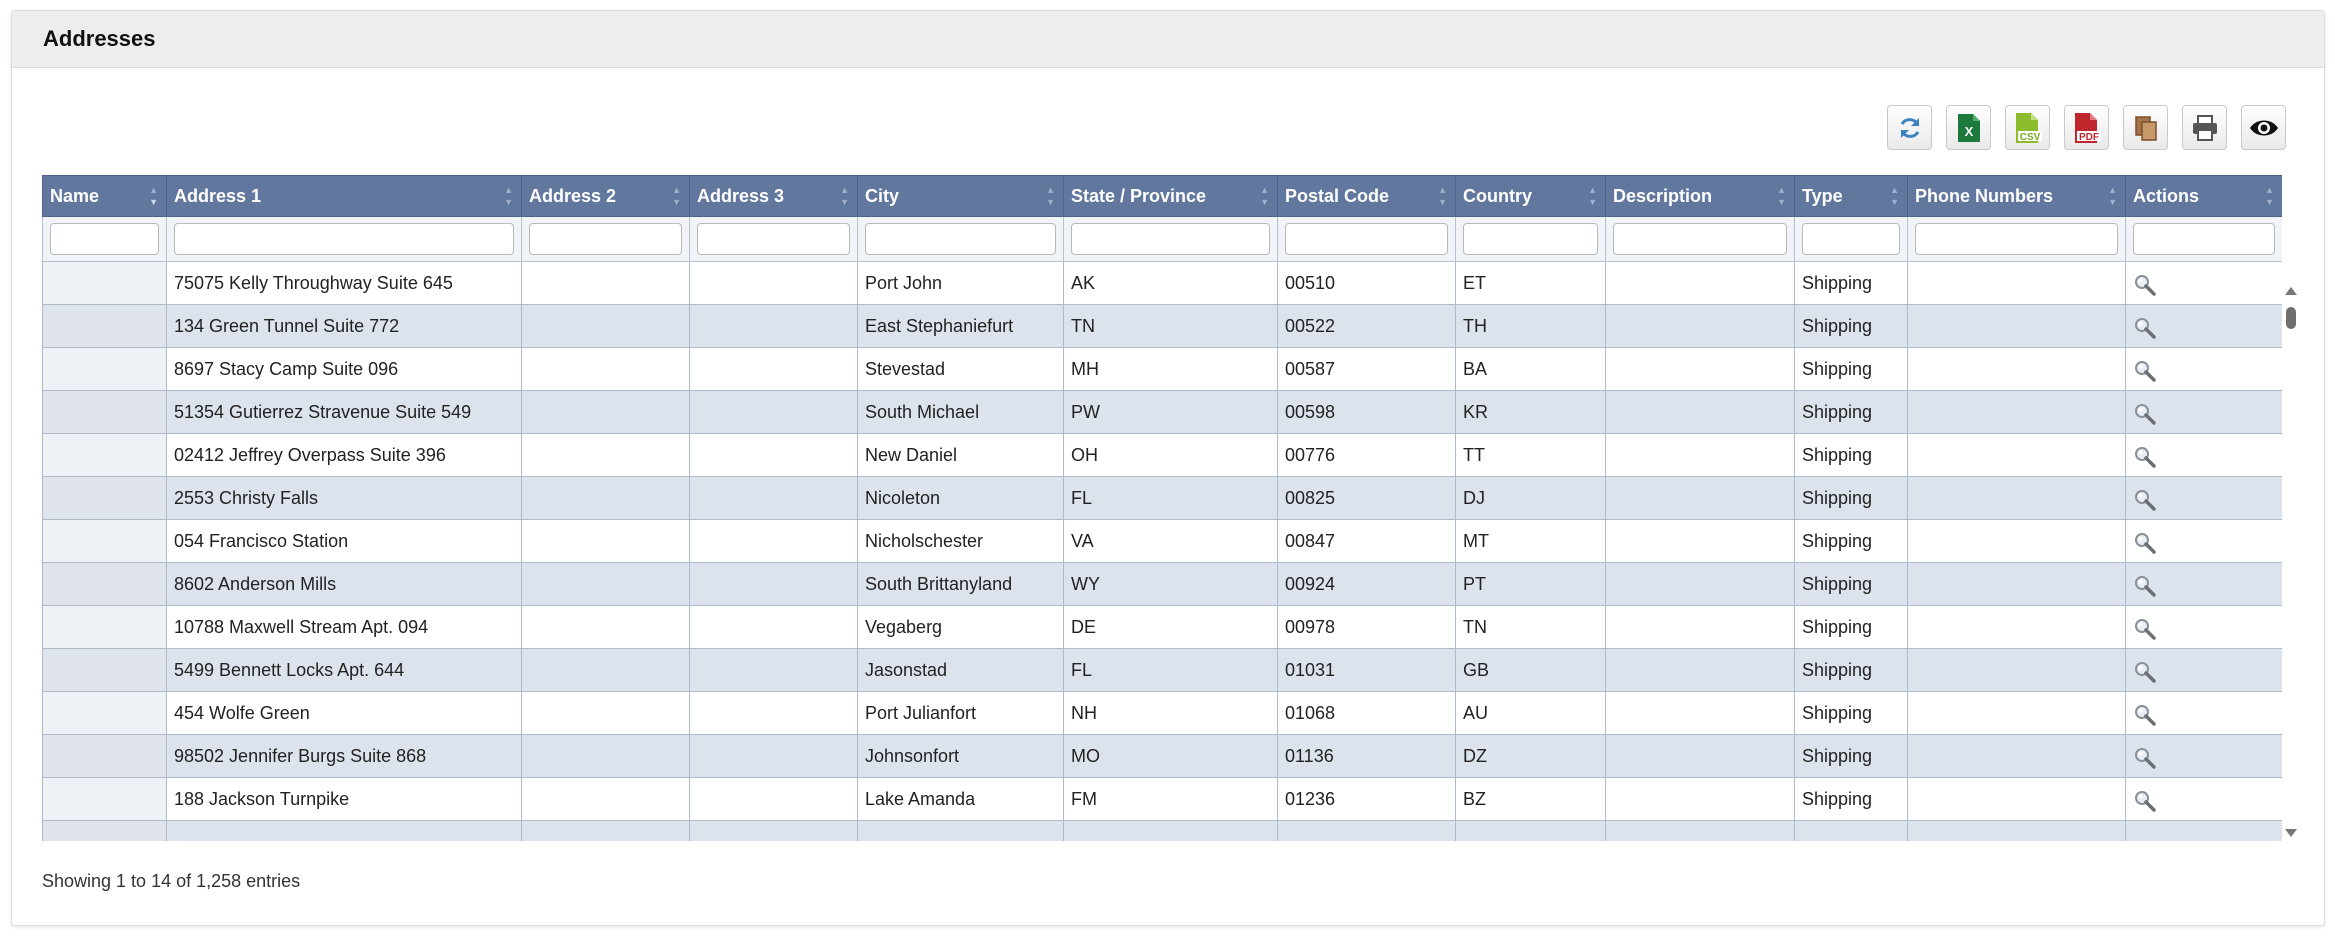 This screenshot has height=937, width=2335. I want to click on filter-actions-input, so click(2204, 239).